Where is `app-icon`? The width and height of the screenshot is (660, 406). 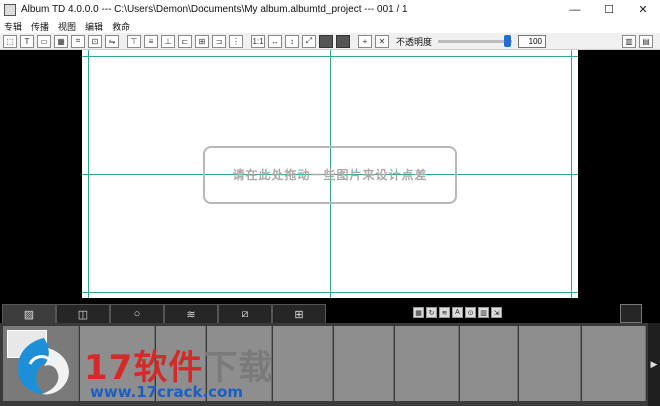 app-icon is located at coordinates (10, 9).